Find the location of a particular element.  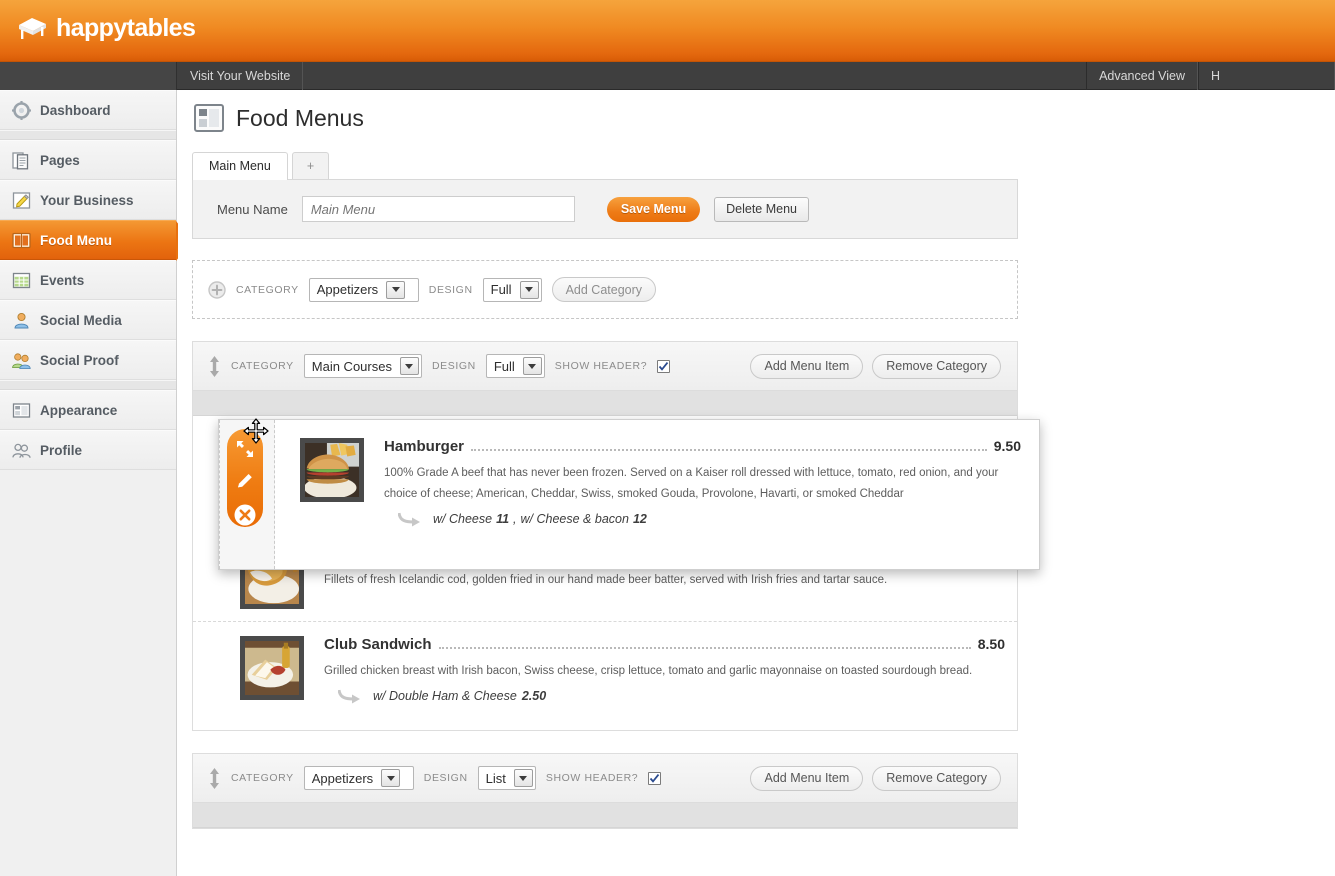

top-nav-bar: Visit Your Website Advanced View H is located at coordinates (667, 76).